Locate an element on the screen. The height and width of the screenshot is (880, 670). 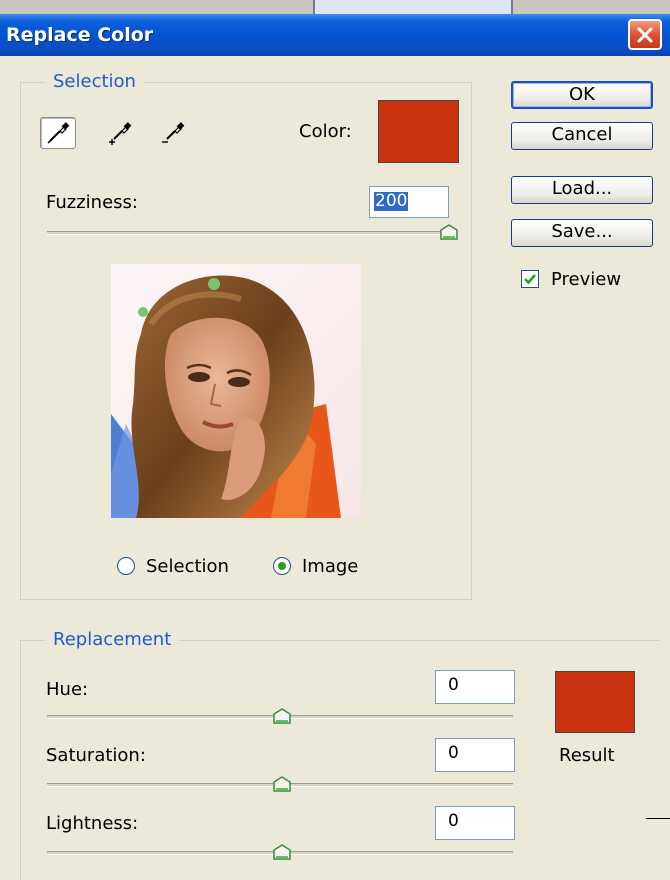
hue-label: Hue: is located at coordinates (67, 689).